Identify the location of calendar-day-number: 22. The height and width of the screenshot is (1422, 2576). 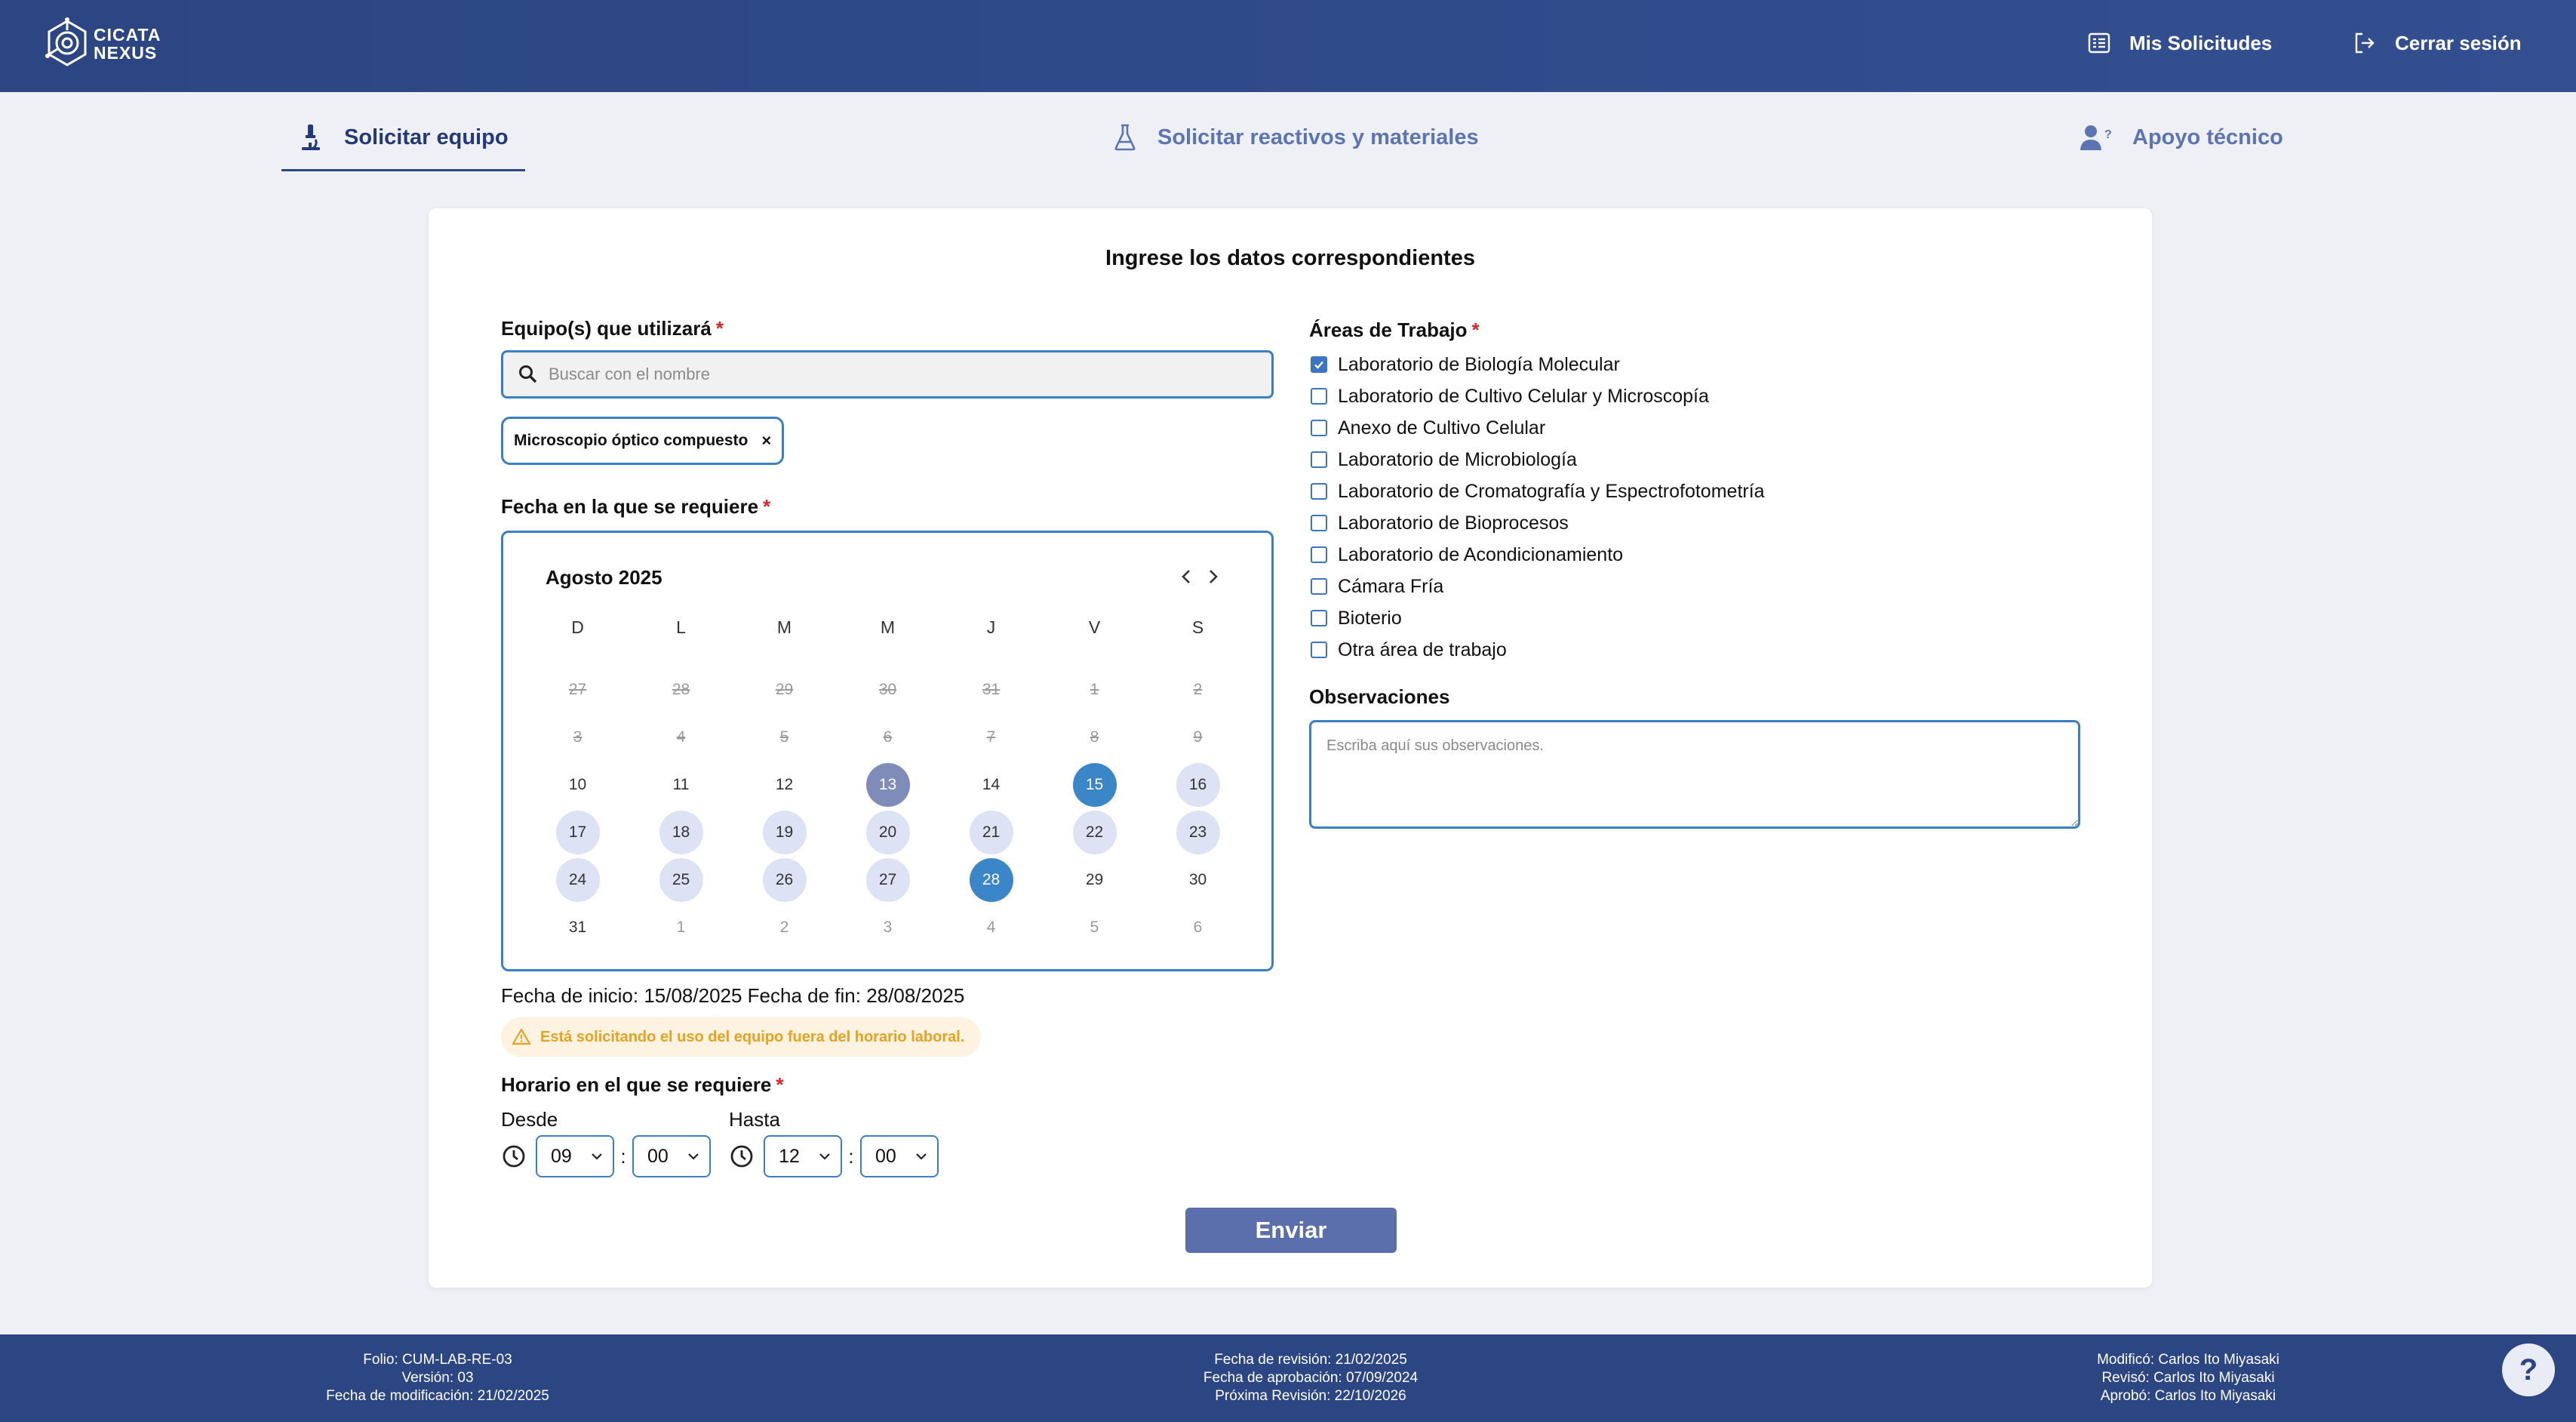
(1094, 832).